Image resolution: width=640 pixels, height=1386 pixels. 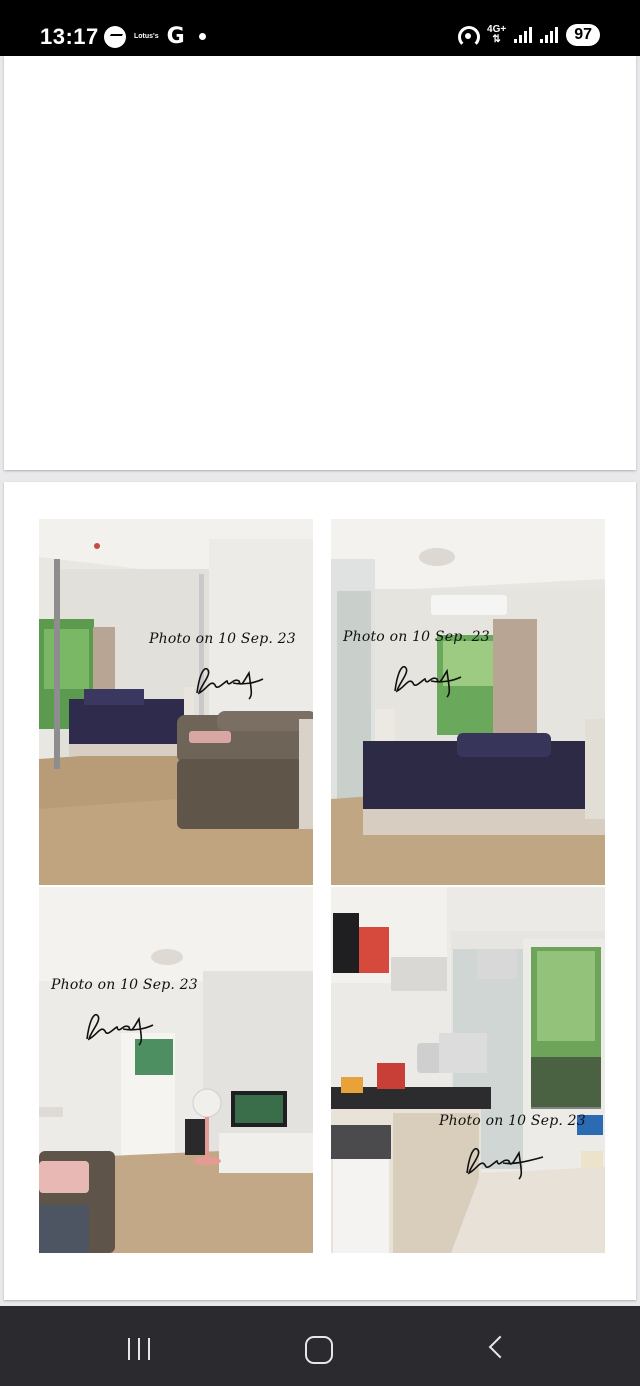 I want to click on network-type-icon: 4G+ ⇅, so click(x=496, y=35).